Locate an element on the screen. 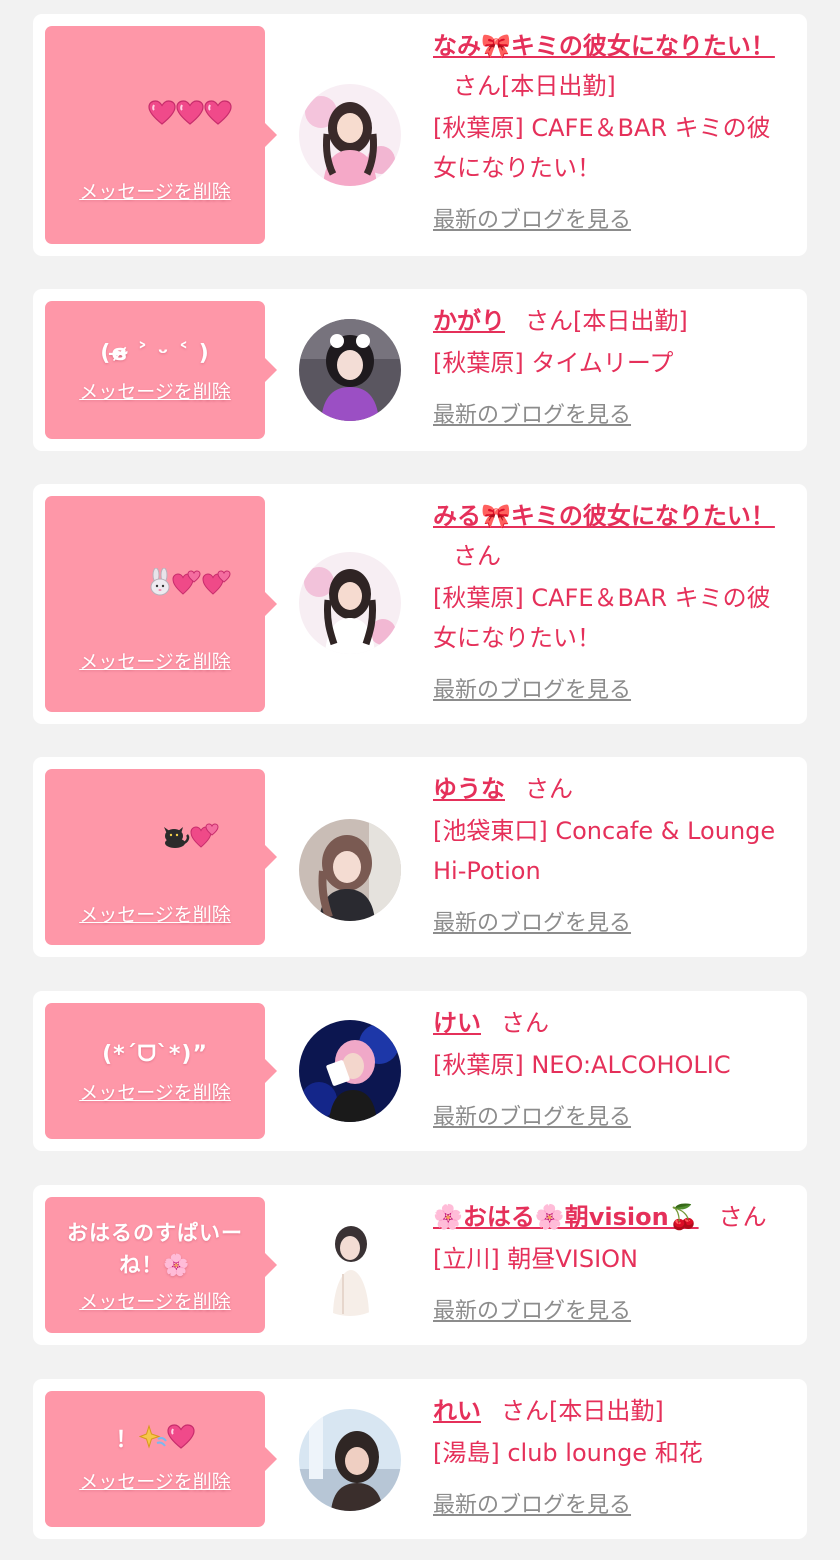 Image resolution: width=840 pixels, height=1560 pixels. profile-info: 🌸おはる🌸朝vision🍒 さん [立川] 朝昼VISION 最新のブログを見る is located at coordinates (613, 1261).